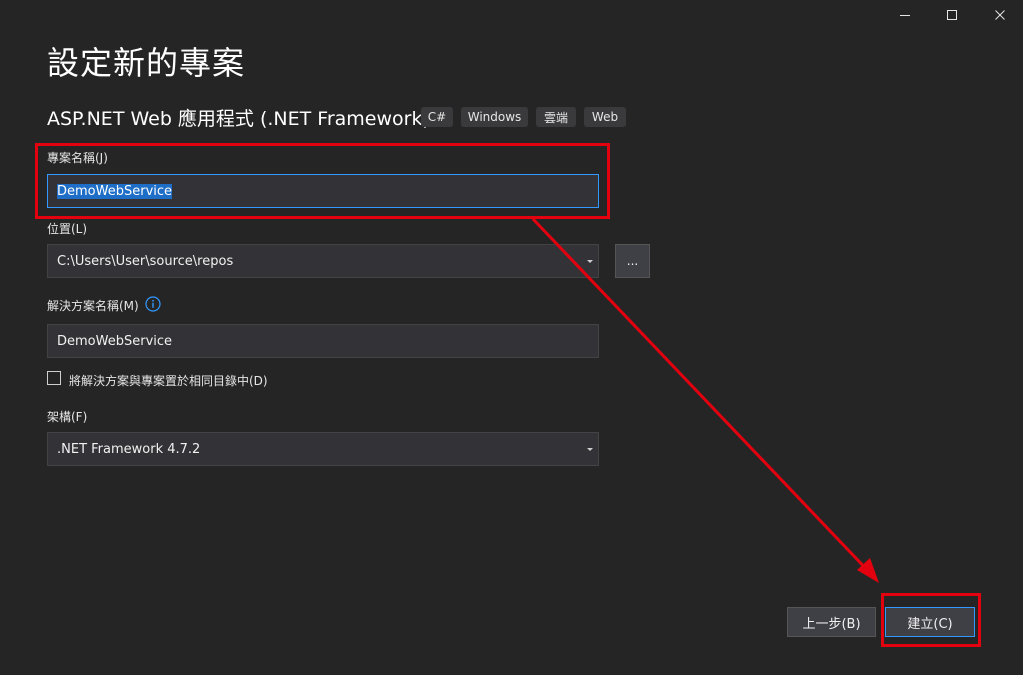 This screenshot has width=1023, height=675. What do you see at coordinates (129, 449) in the screenshot?
I see `framework-value: .NET Framework 4.7.2` at bounding box center [129, 449].